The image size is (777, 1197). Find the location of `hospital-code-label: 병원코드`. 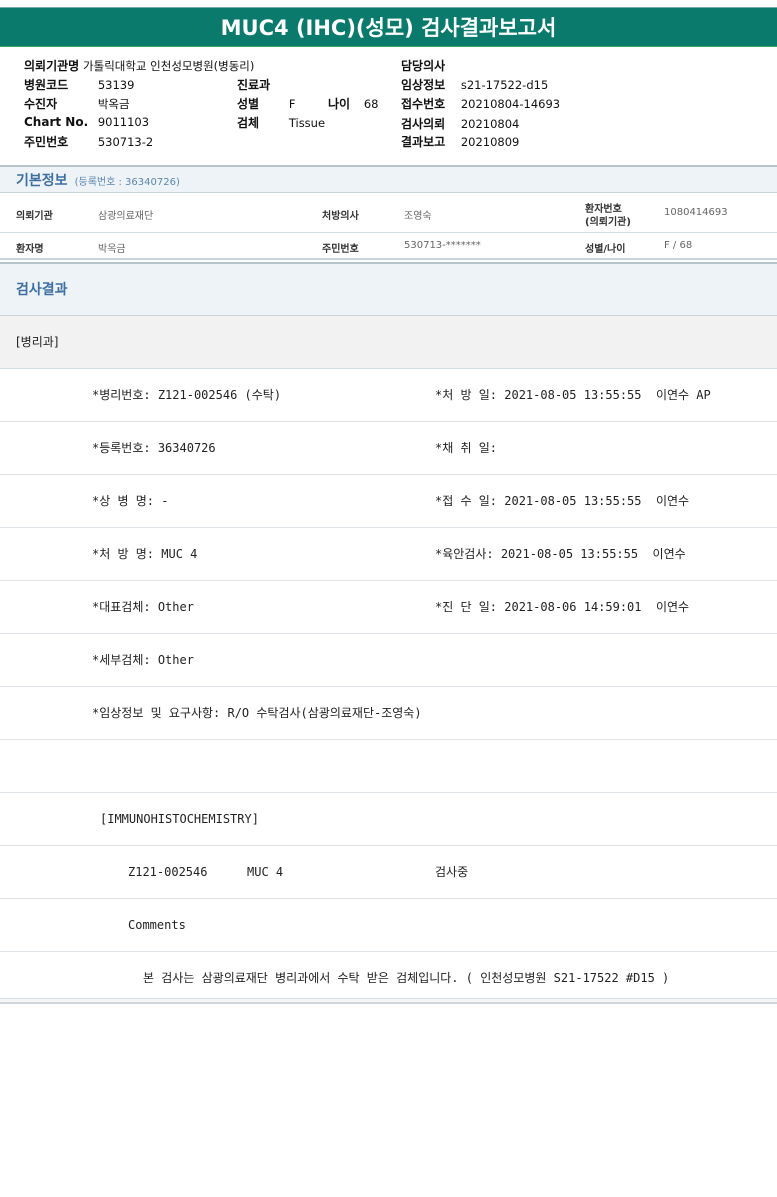

hospital-code-label: 병원코드 is located at coordinates (46, 85).